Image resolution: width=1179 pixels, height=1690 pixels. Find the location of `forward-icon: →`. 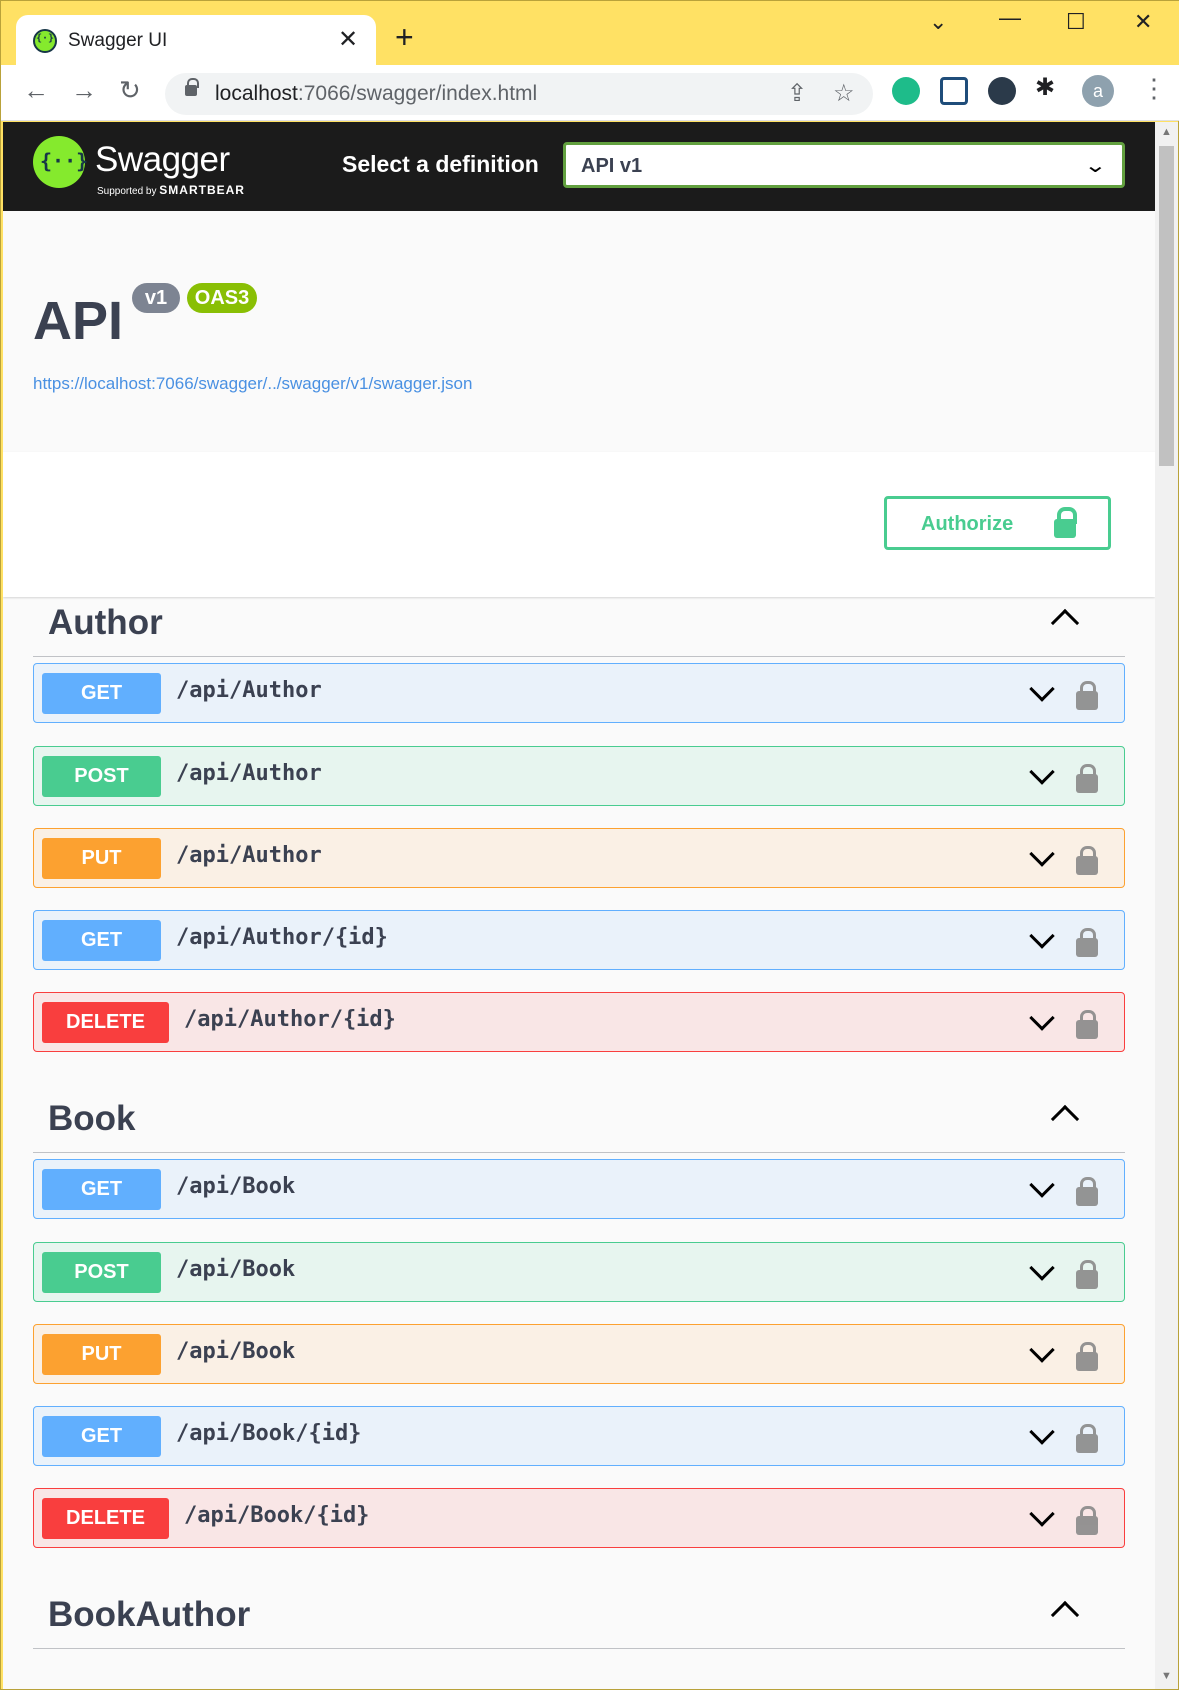

forward-icon: → is located at coordinates (84, 90).